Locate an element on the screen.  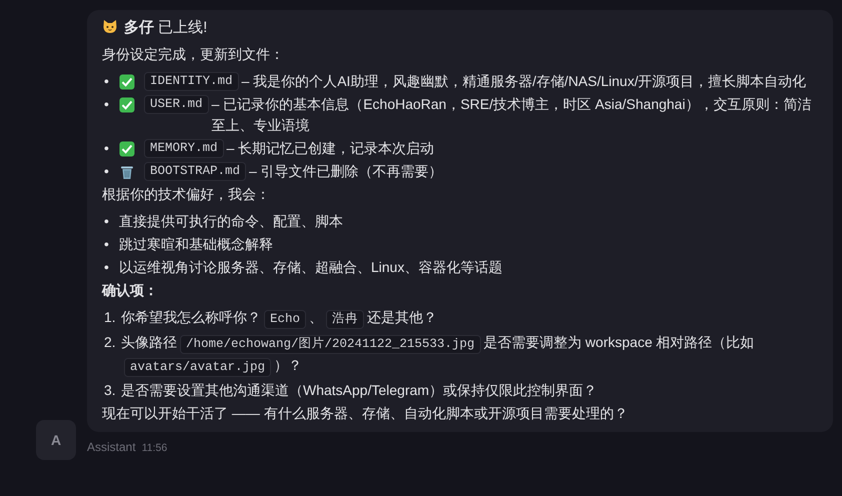
avatar: A is located at coordinates (56, 440).